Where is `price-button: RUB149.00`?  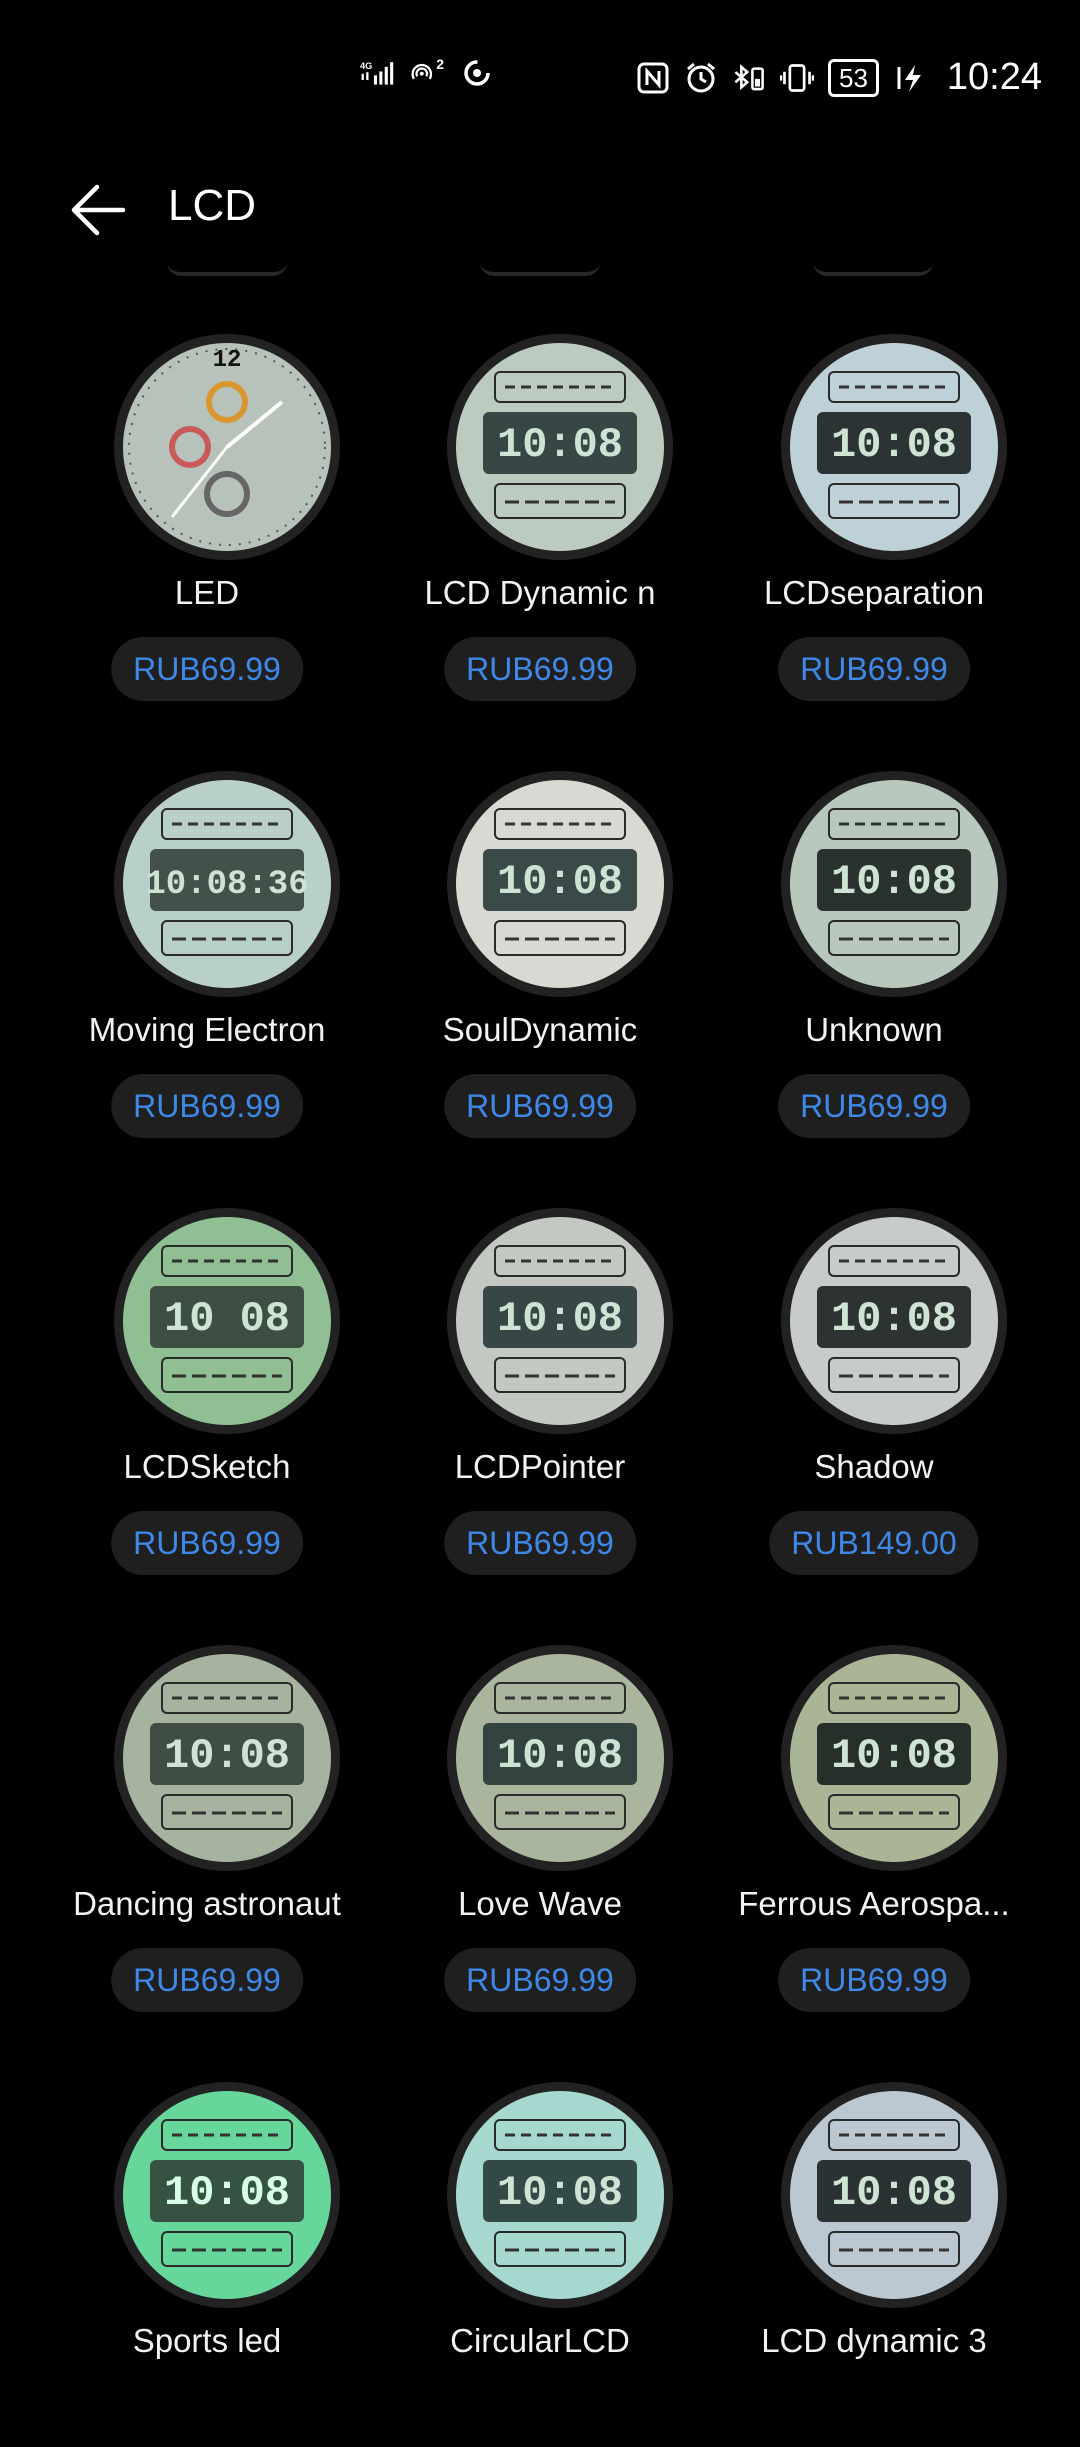
price-button: RUB149.00 is located at coordinates (874, 1543).